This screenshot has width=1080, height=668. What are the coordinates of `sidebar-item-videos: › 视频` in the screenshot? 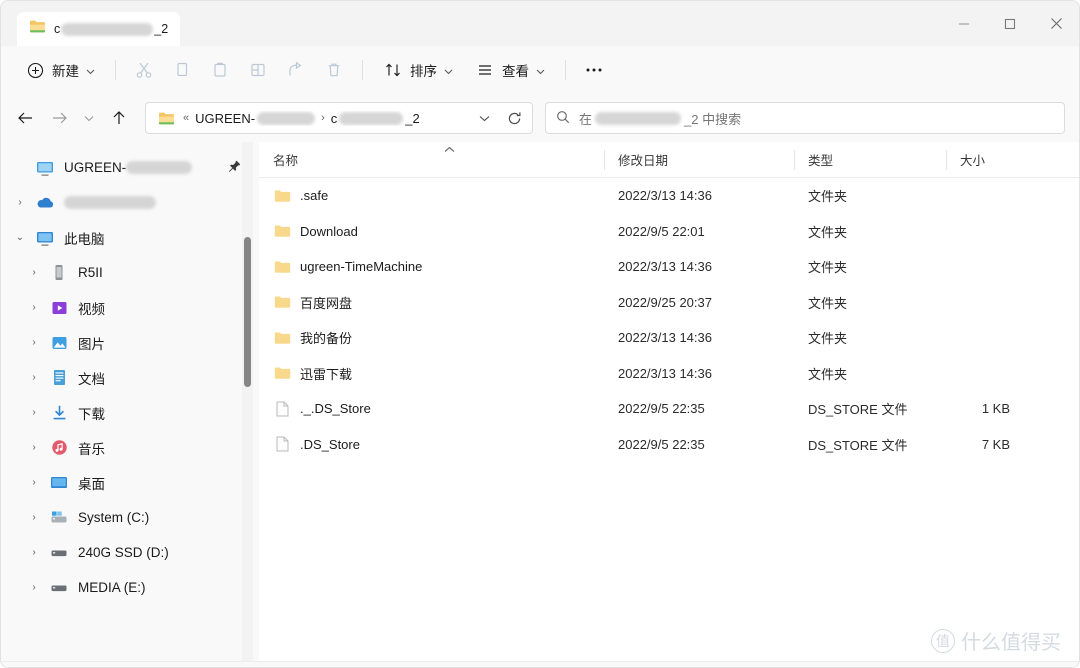 It's located at (130, 307).